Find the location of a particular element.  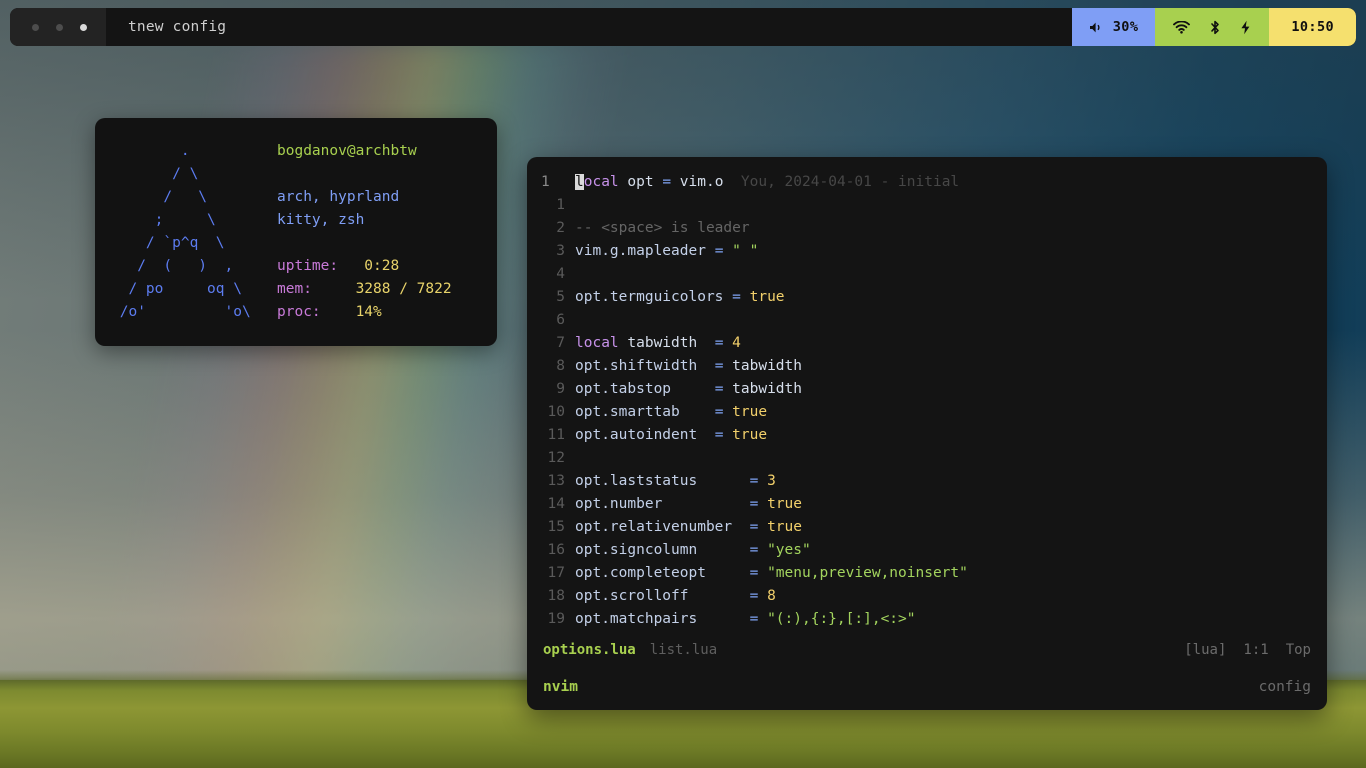

code-line: 7 local tabwidth = 4 is located at coordinates (927, 343).